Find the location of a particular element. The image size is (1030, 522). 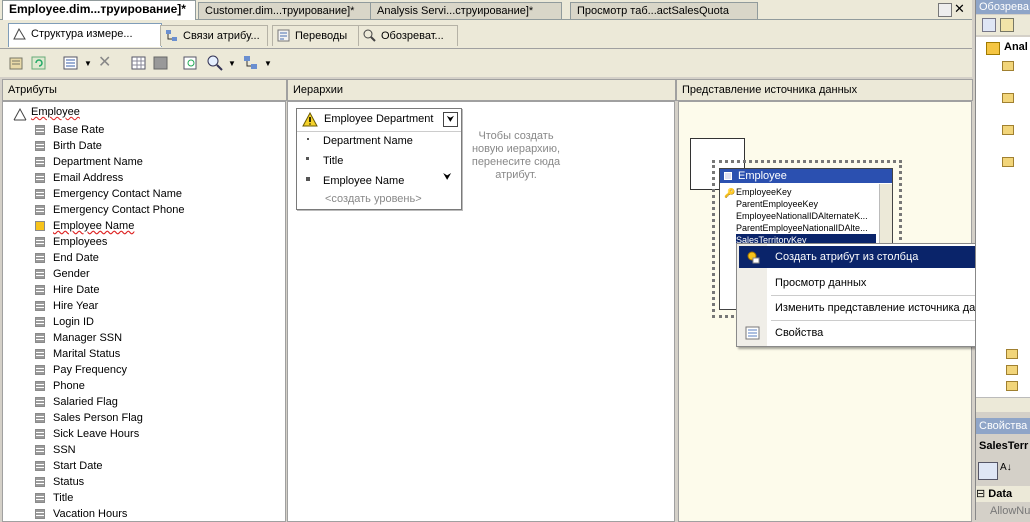

table-name: Employee is located at coordinates (762, 176).